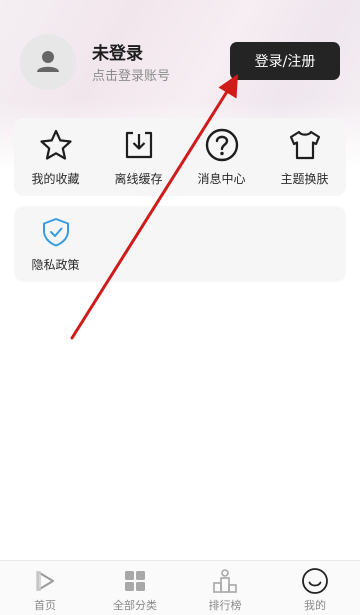 The image size is (360, 615). What do you see at coordinates (138, 179) in the screenshot?
I see `offline-cache-label: 离线缓存` at bounding box center [138, 179].